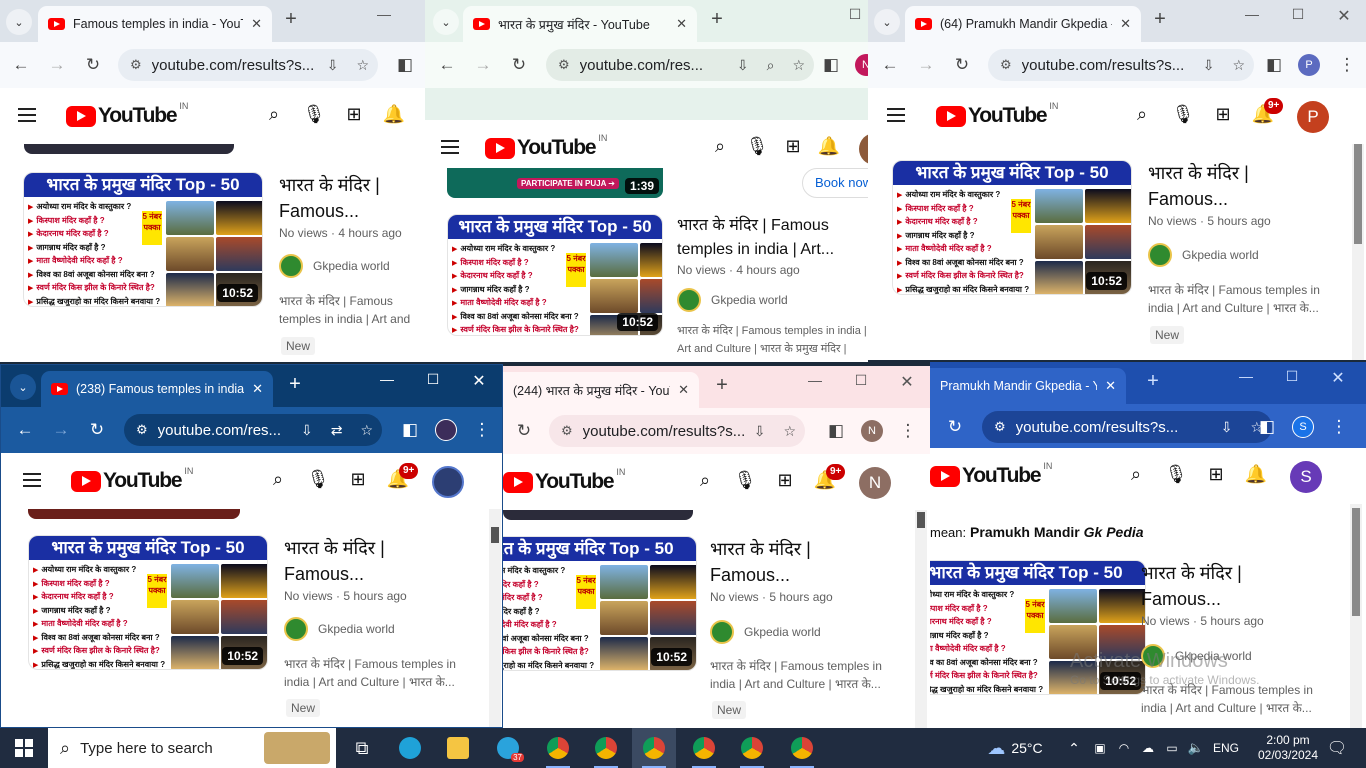 Image resolution: width=1366 pixels, height=768 pixels. What do you see at coordinates (508, 748) in the screenshot?
I see `telegram-taskbar-button: 37` at bounding box center [508, 748].